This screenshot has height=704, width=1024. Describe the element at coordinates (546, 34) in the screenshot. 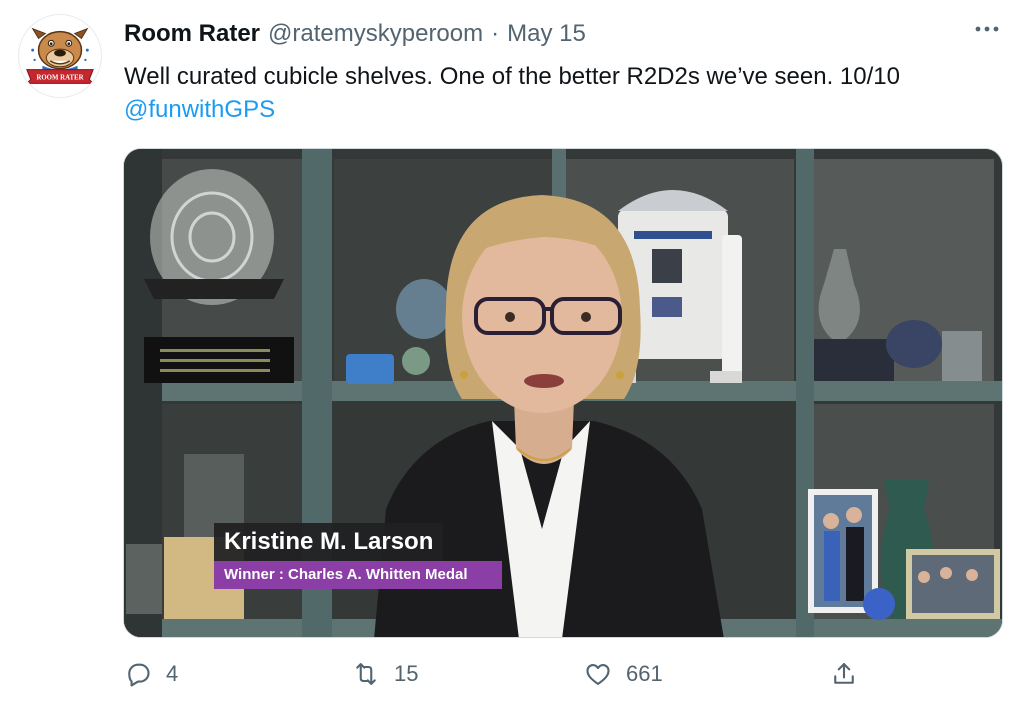

I see `tweet-date: May 15` at that location.